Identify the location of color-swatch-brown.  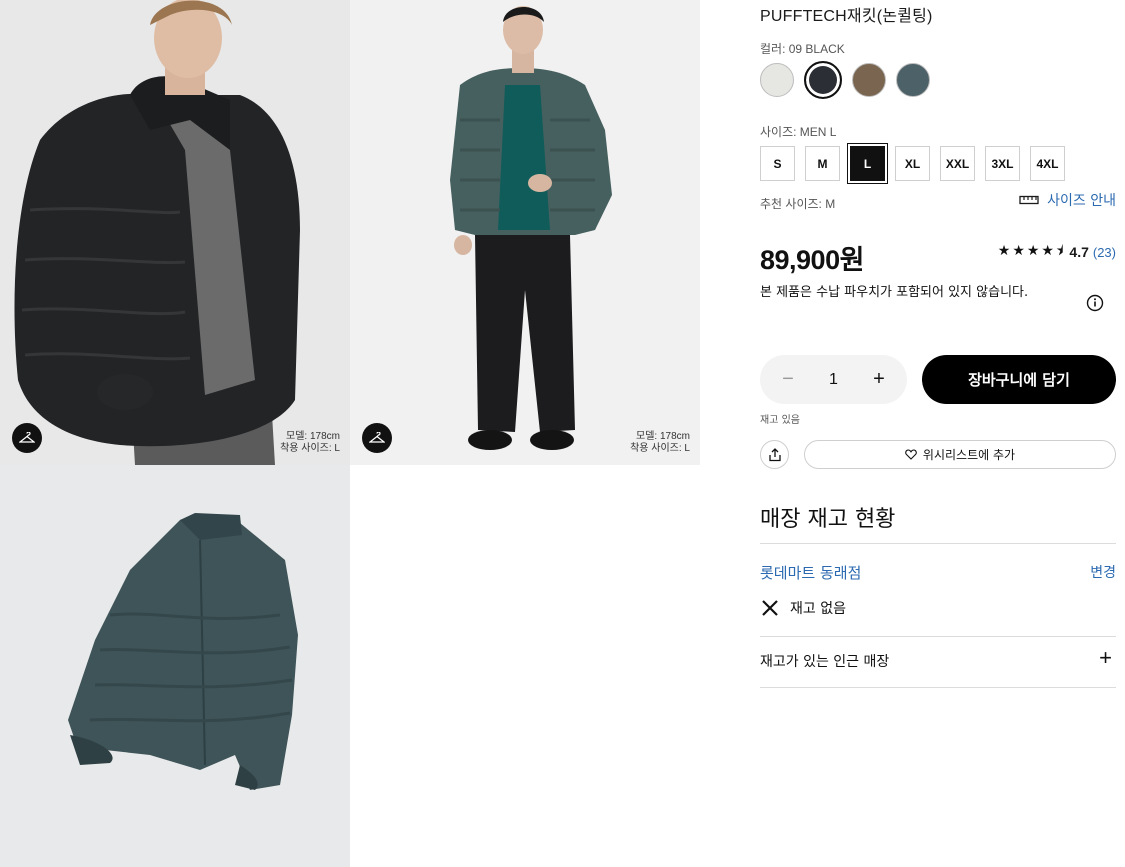
(869, 80).